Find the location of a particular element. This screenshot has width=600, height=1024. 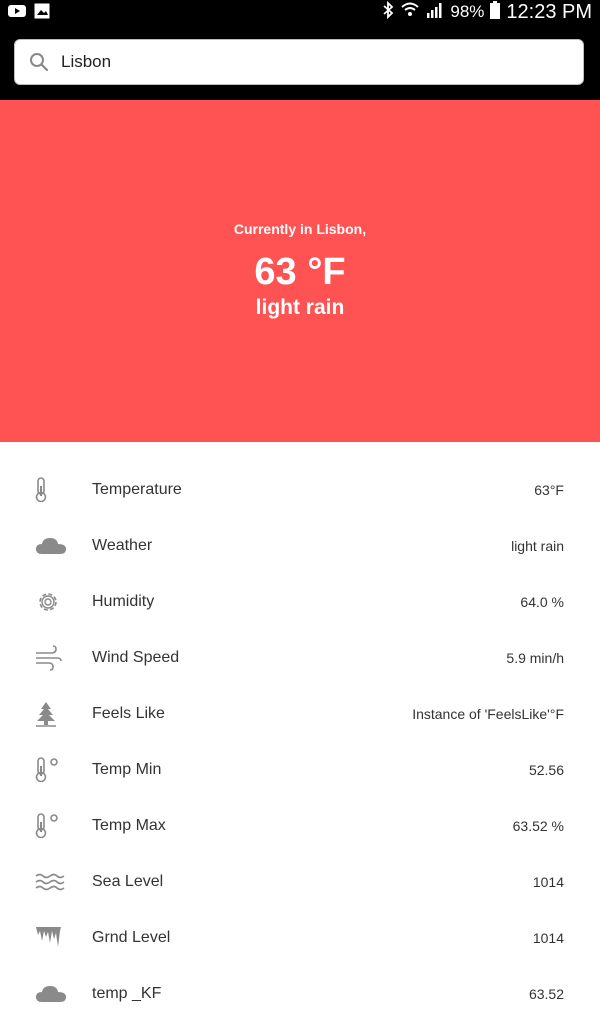

search-icon is located at coordinates (39, 64).